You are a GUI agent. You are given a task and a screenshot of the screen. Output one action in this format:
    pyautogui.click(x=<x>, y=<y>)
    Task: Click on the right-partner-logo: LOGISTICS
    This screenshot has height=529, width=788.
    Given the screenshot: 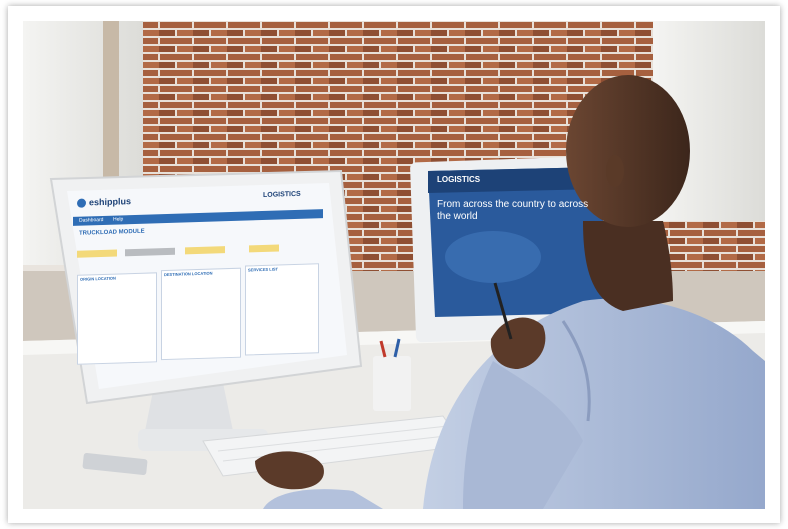 What is the action you would take?
    pyautogui.click(x=459, y=179)
    